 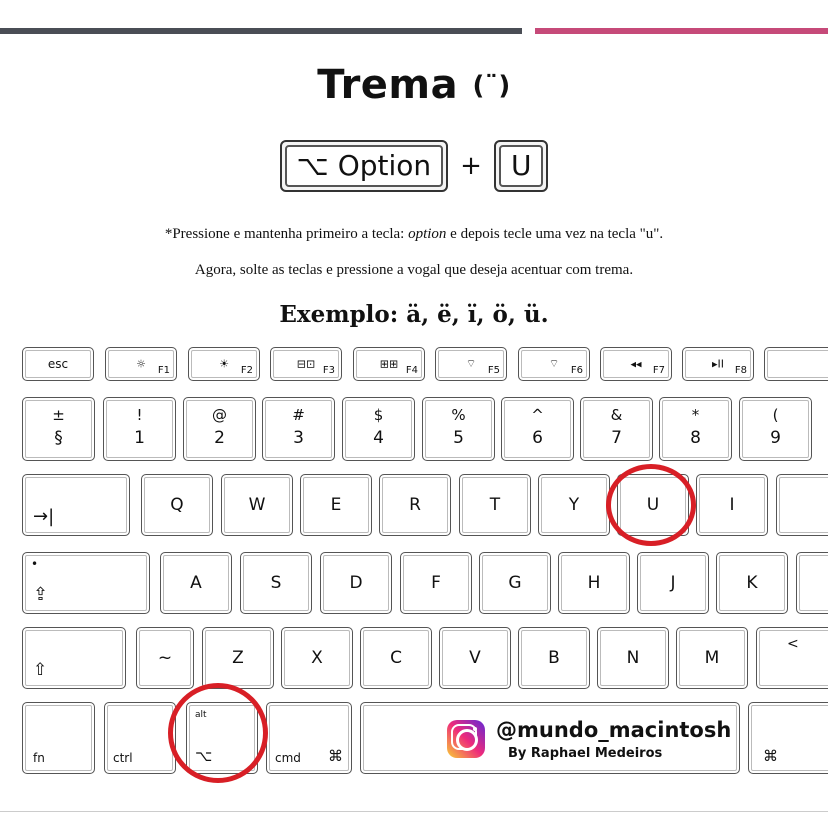 What do you see at coordinates (537, 438) in the screenshot?
I see `key-bottom-char: 6` at bounding box center [537, 438].